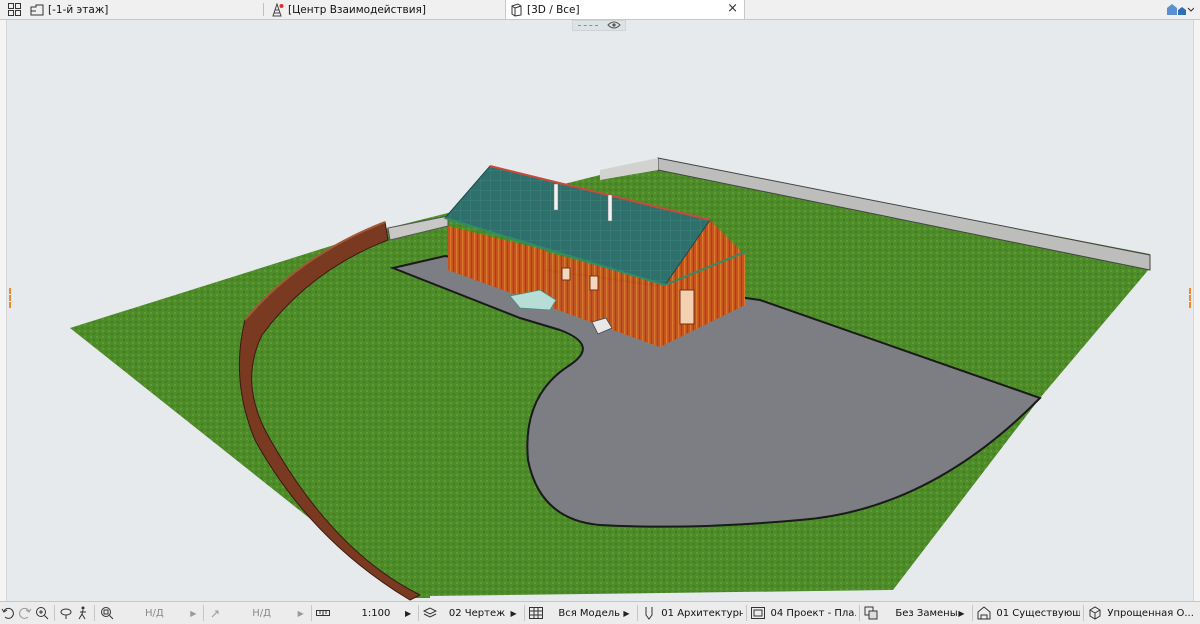 The image size is (1200, 624). What do you see at coordinates (1196, 311) in the screenshot?
I see `right-edge-panel` at bounding box center [1196, 311].